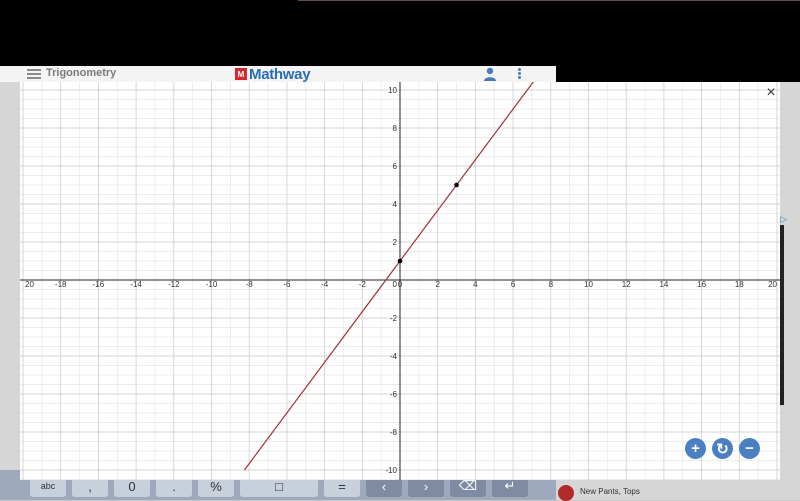 The width and height of the screenshot is (800, 501). I want to click on x-tick-label: -6, so click(287, 284).